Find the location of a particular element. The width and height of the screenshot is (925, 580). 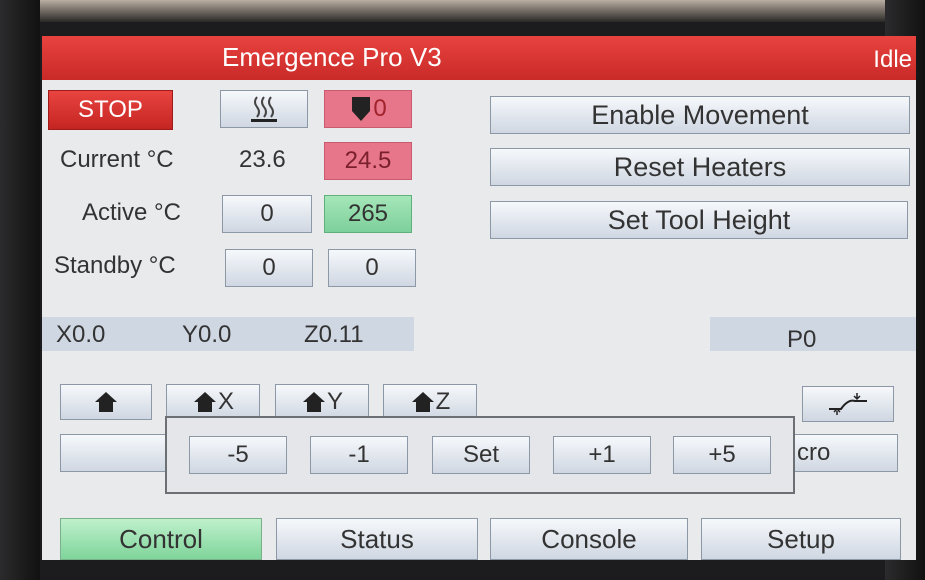

bed-standby-temp-button: 0 is located at coordinates (269, 268).